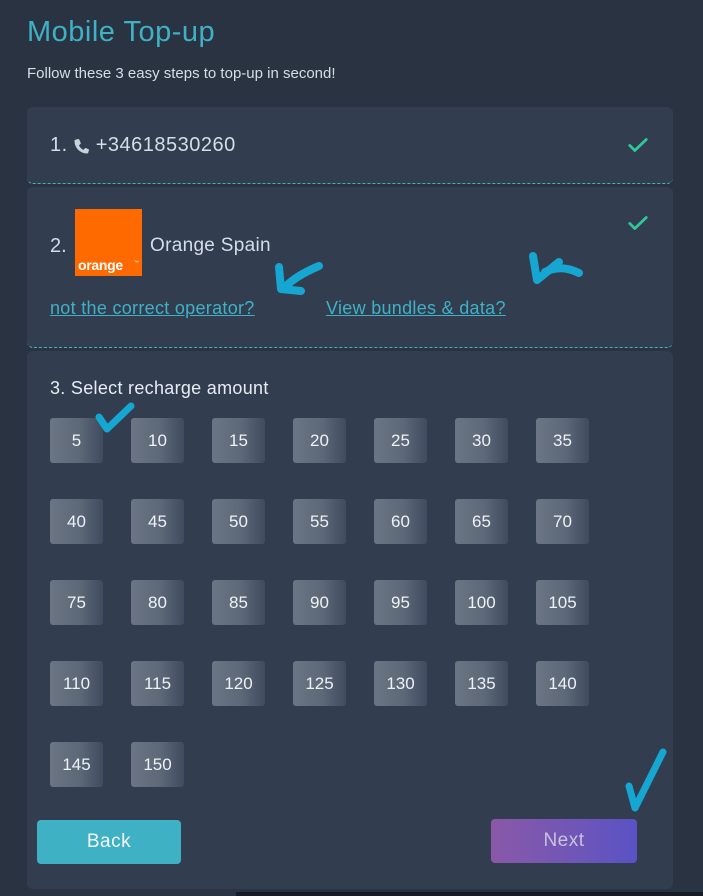 Image resolution: width=703 pixels, height=896 pixels. What do you see at coordinates (481, 683) in the screenshot?
I see `amount-option: 135` at bounding box center [481, 683].